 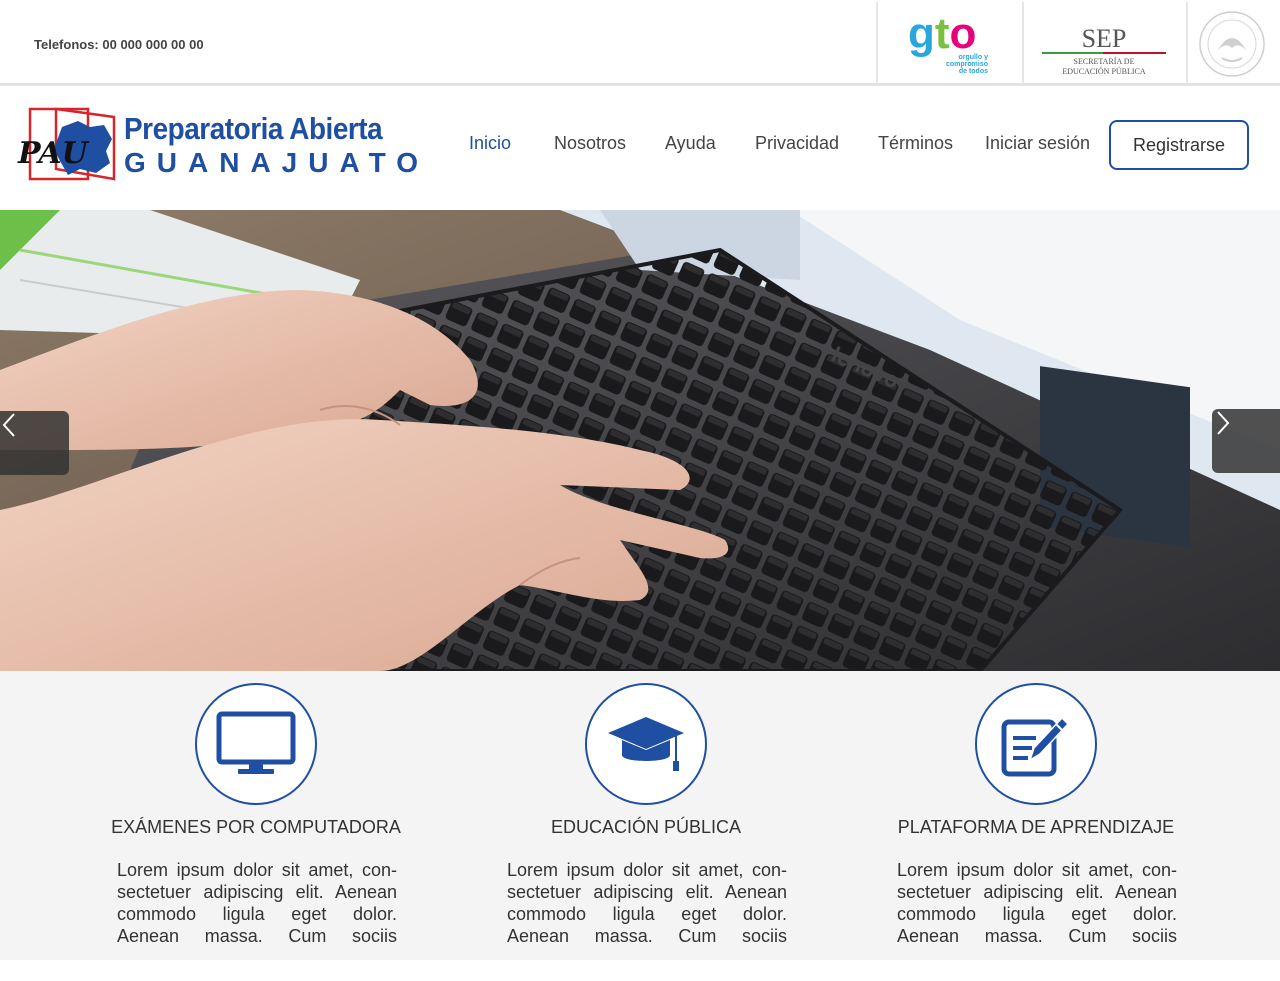 I want to click on slider-next-button, so click(x=1246, y=441).